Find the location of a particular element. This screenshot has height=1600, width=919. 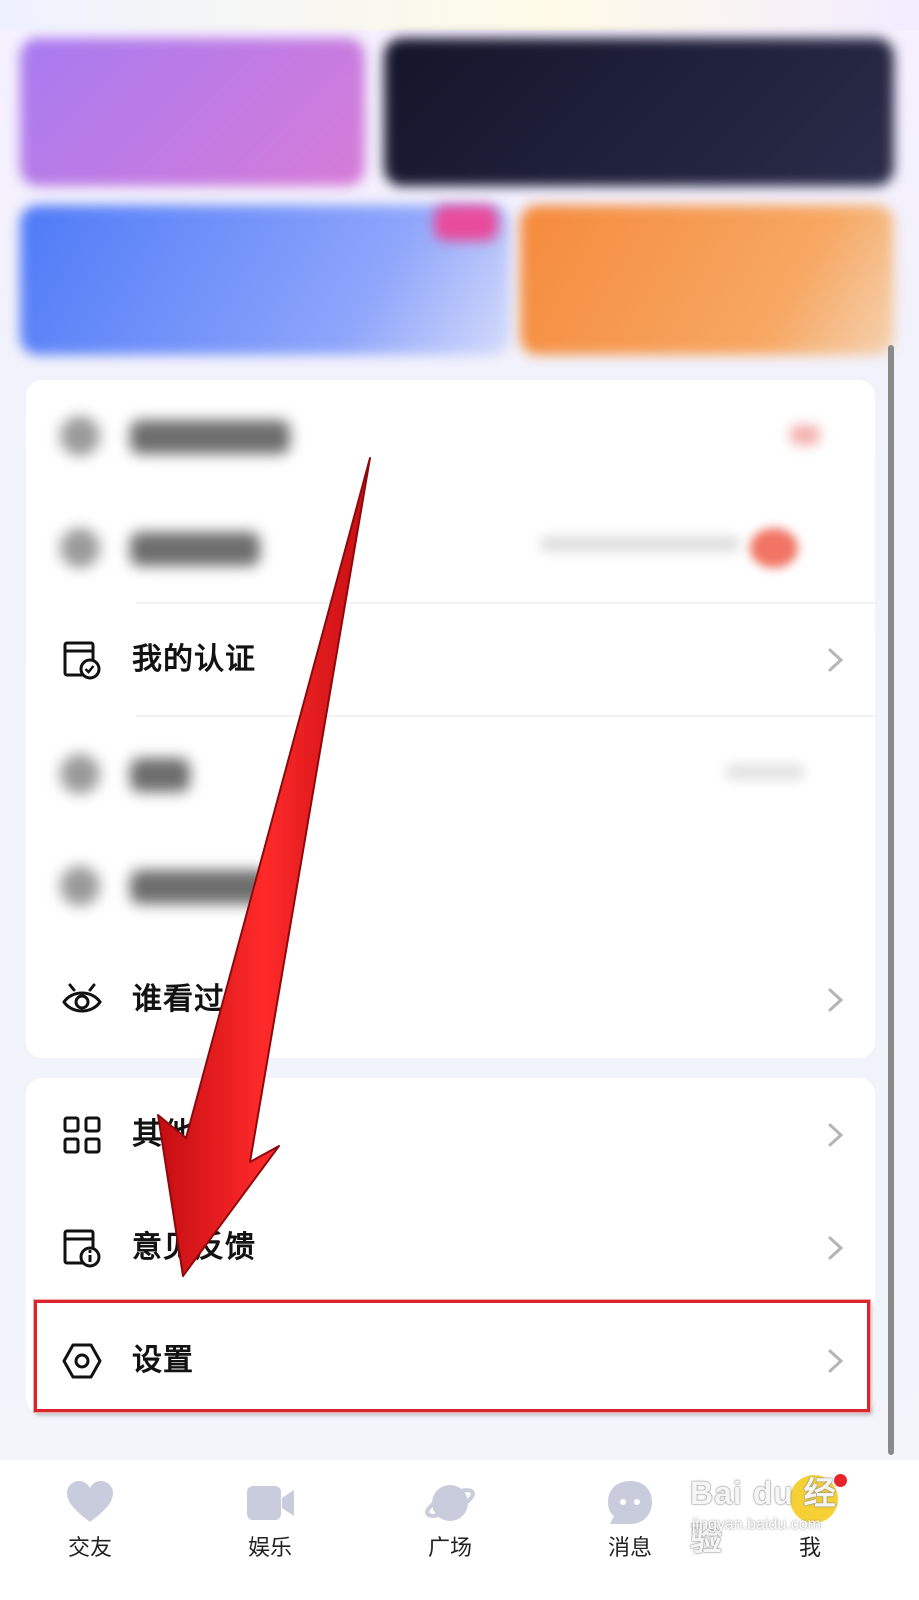

tab-friends: 交友 is located at coordinates (90, 1530).